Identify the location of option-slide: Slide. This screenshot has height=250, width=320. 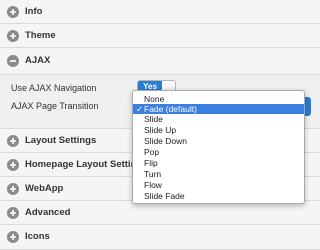
(218, 119).